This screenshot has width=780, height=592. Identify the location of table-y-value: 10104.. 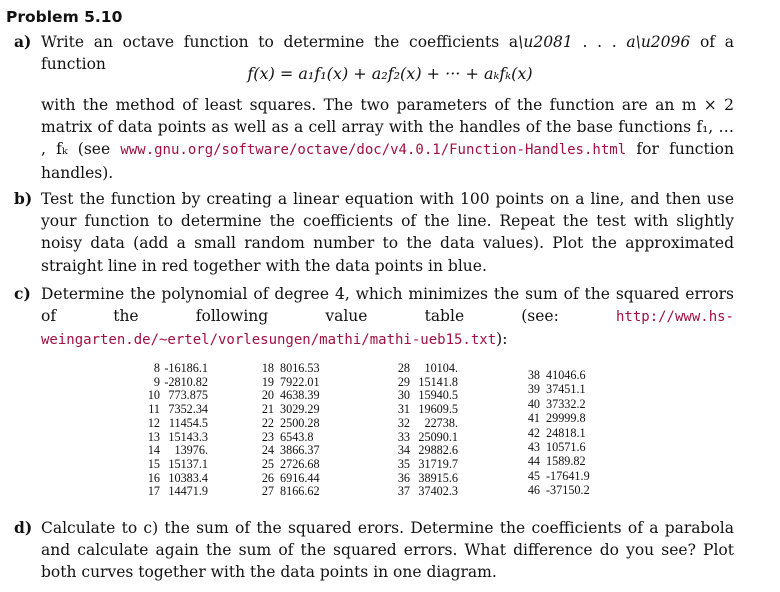
(441, 368).